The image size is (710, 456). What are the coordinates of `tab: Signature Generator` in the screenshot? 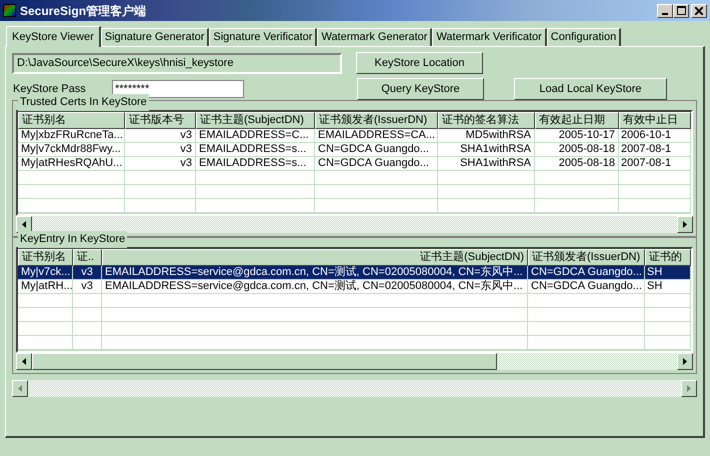 It's located at (155, 37).